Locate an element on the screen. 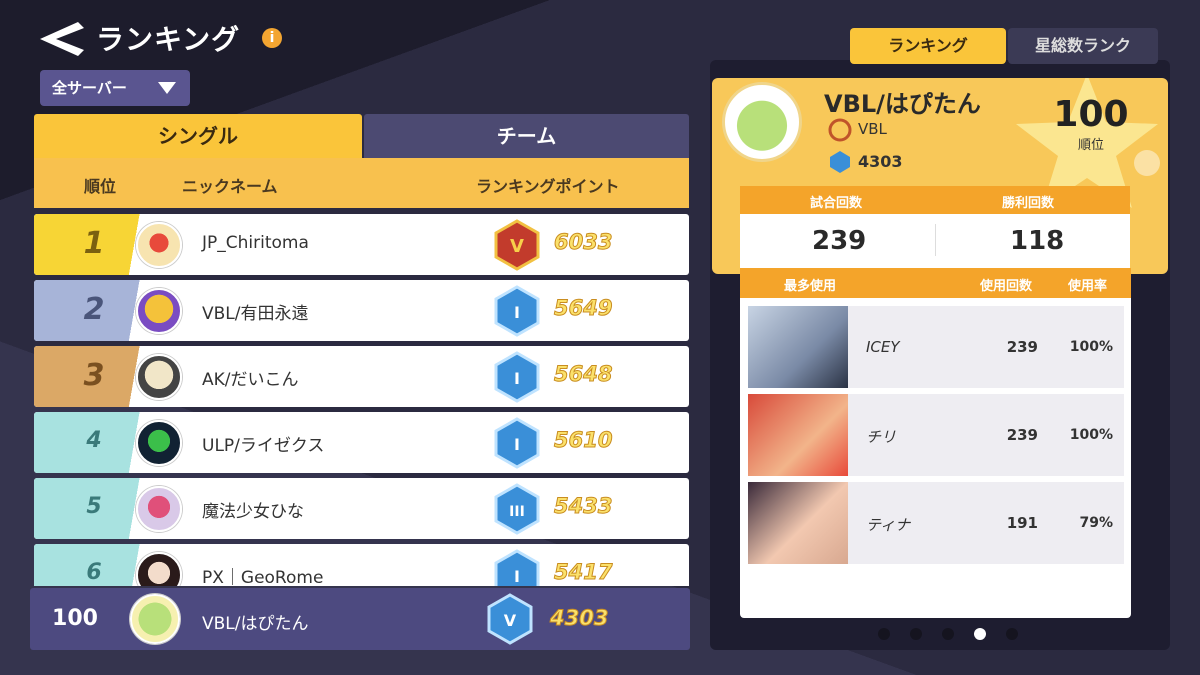  nickname: AK/だいこん is located at coordinates (250, 380).